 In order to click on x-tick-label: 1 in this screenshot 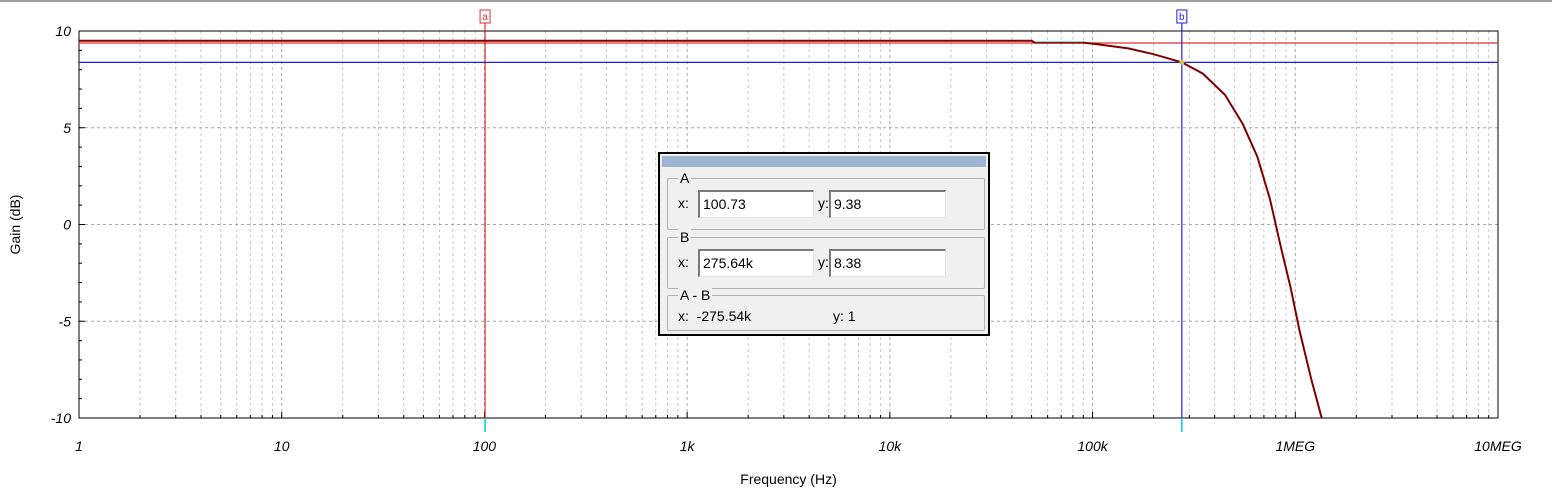, I will do `click(79, 446)`.